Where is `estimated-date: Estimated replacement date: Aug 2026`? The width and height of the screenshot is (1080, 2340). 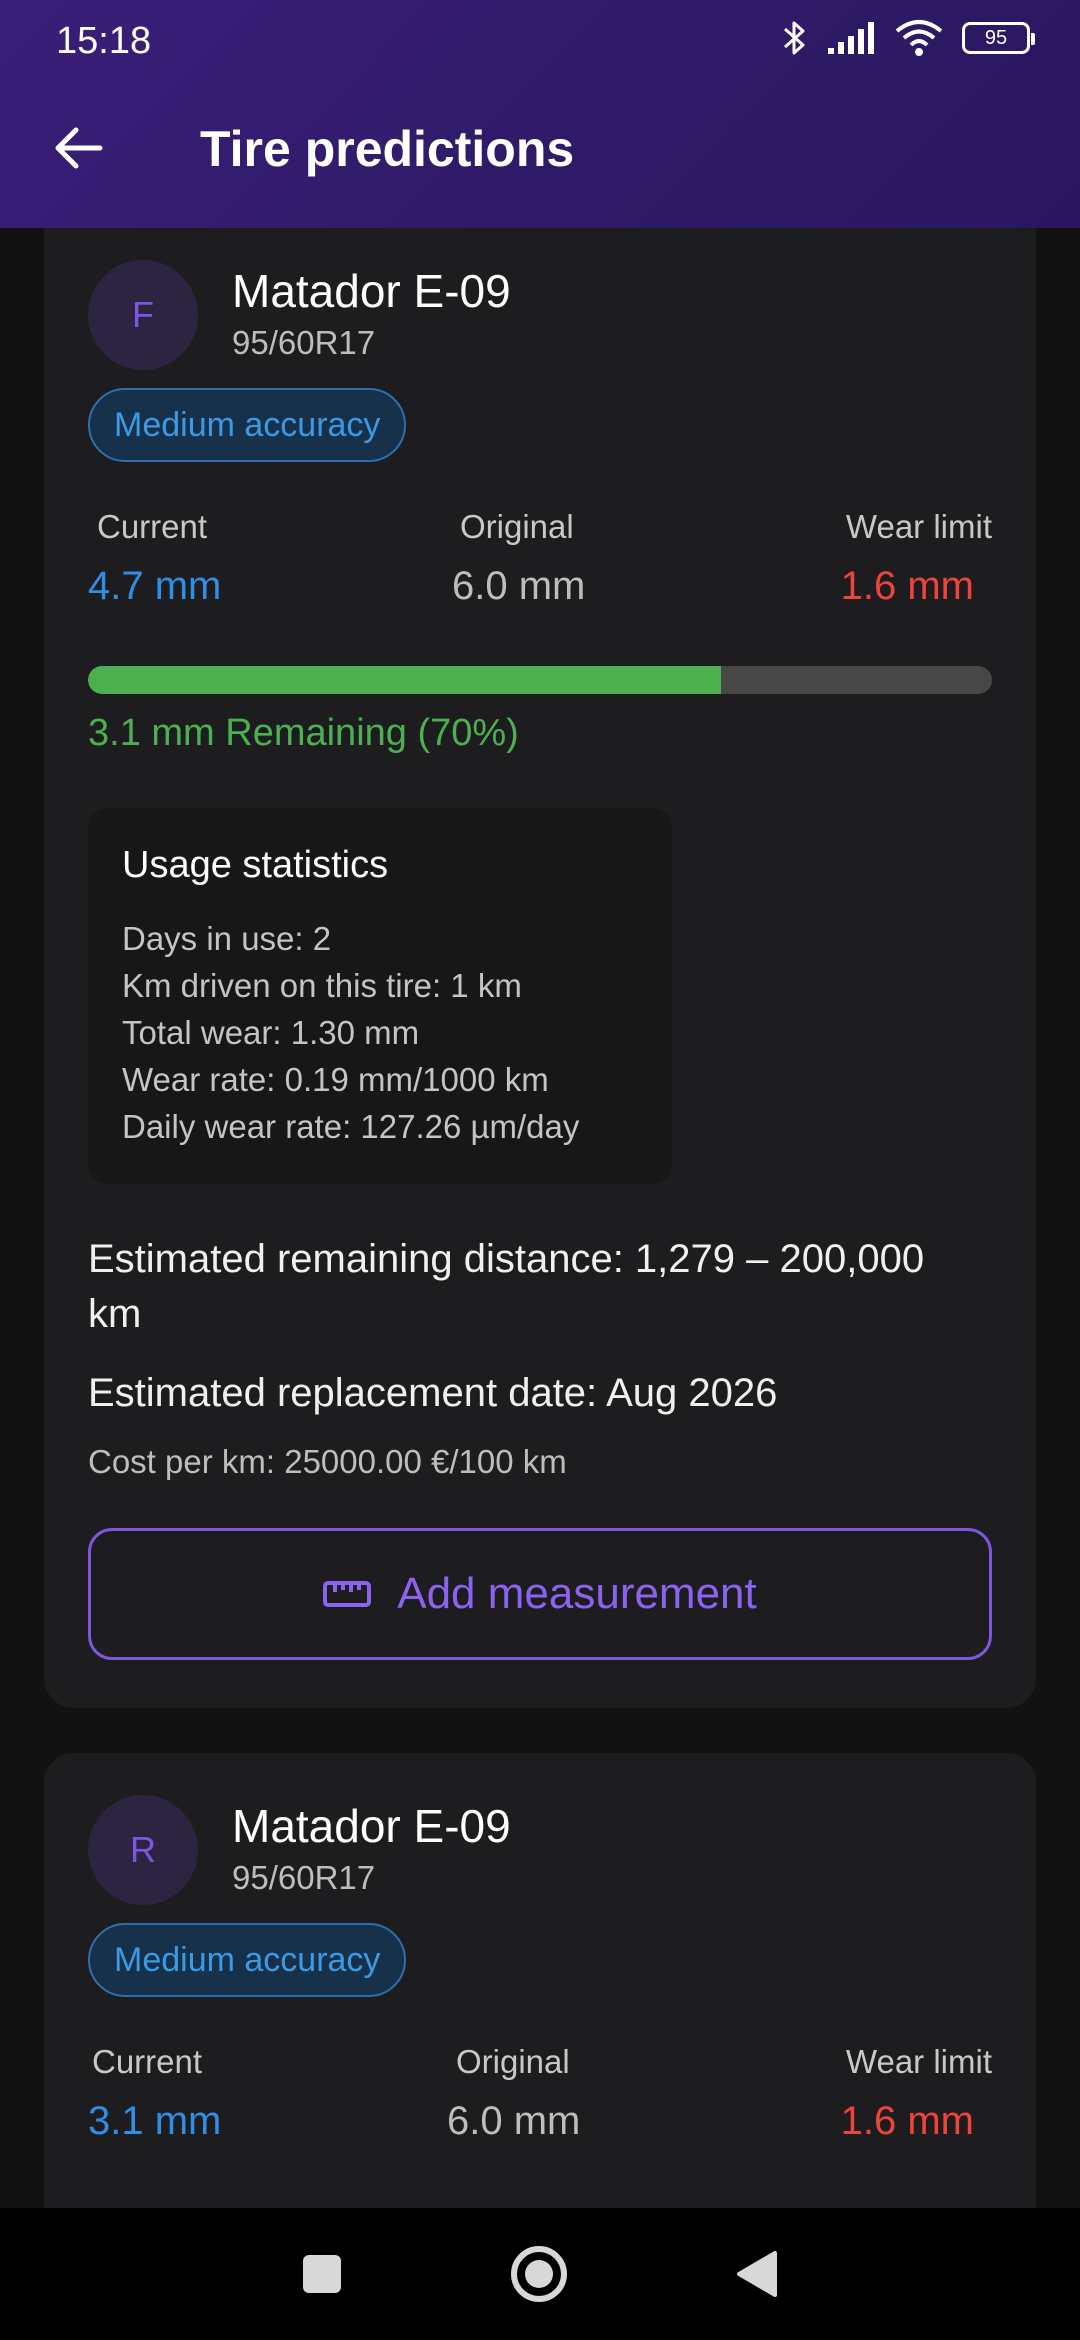
estimated-date: Estimated replacement date: Aug 2026 is located at coordinates (433, 1393).